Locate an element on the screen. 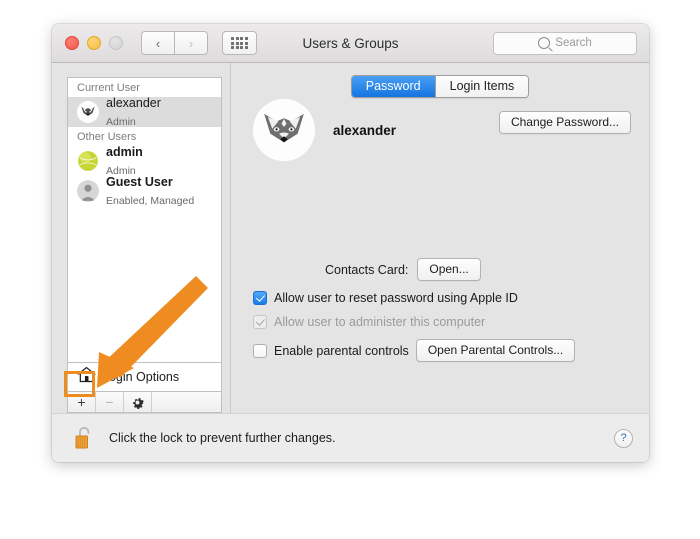  sidebar-user-meta: Guest User Enabled, Managed is located at coordinates (150, 191).